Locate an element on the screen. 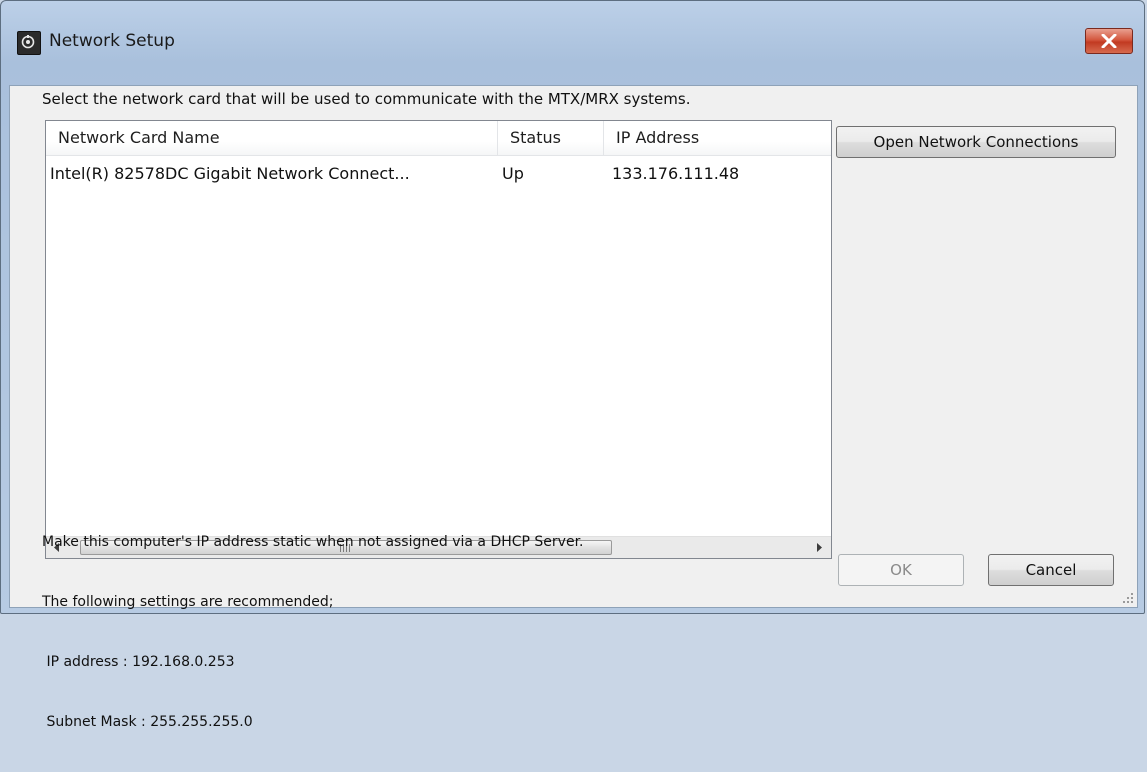 The height and width of the screenshot is (772, 1147). cancel-button: Cancel is located at coordinates (1051, 570).